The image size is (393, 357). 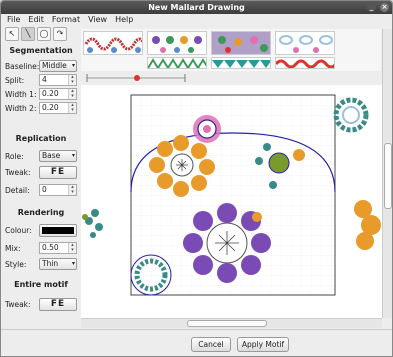 I want to click on baseline-label: Baseline:, so click(x=22, y=66).